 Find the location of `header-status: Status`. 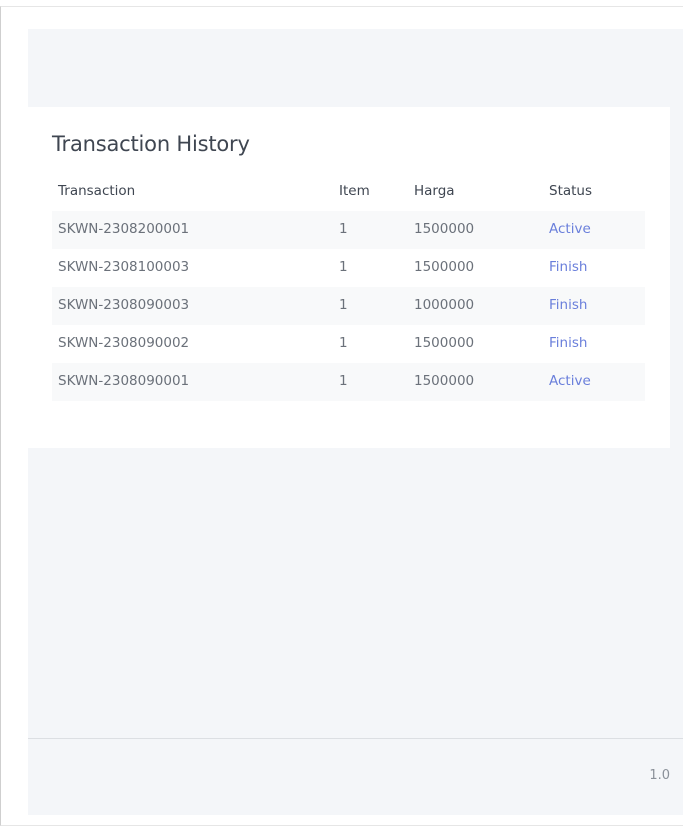

header-status: Status is located at coordinates (571, 191).